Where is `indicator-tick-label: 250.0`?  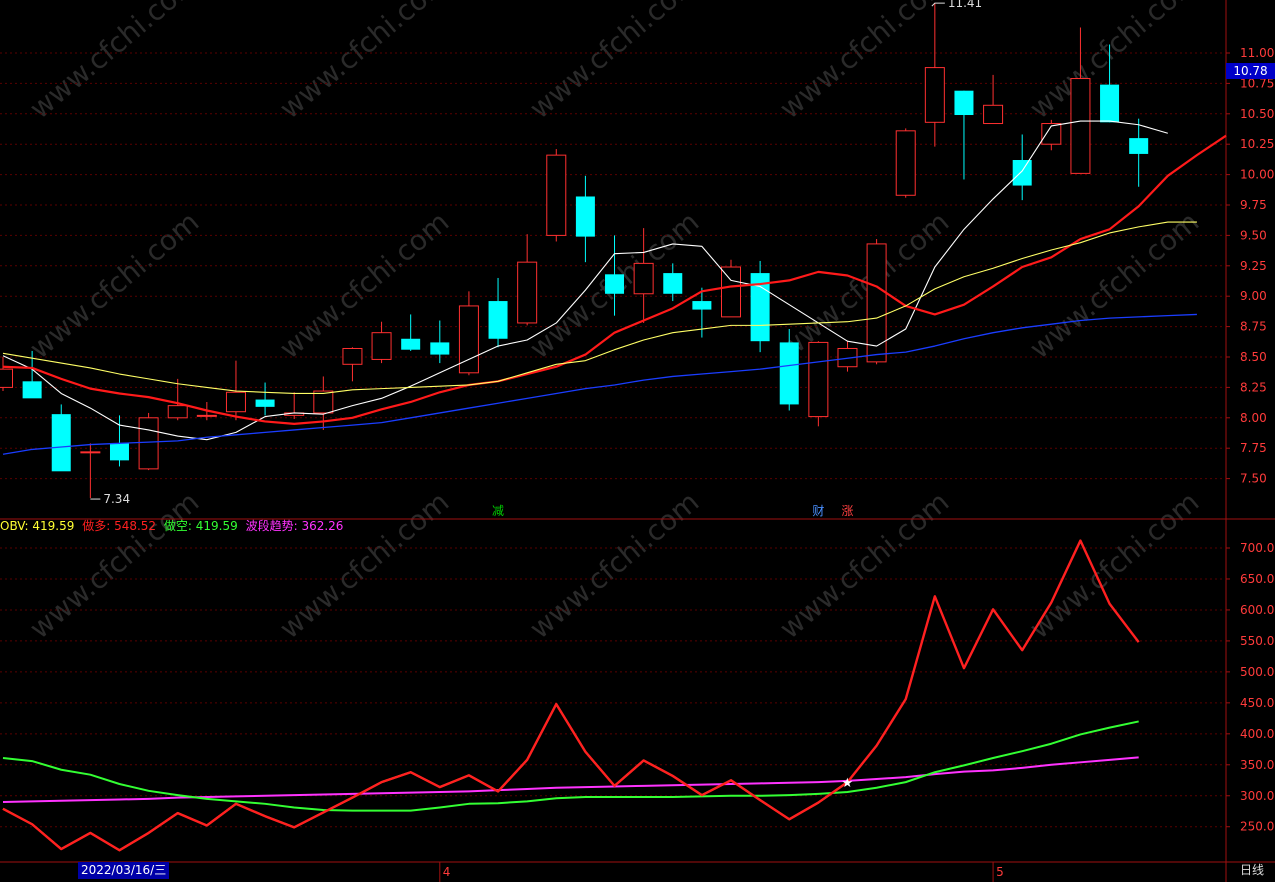 indicator-tick-label: 250.0 is located at coordinates (1257, 827).